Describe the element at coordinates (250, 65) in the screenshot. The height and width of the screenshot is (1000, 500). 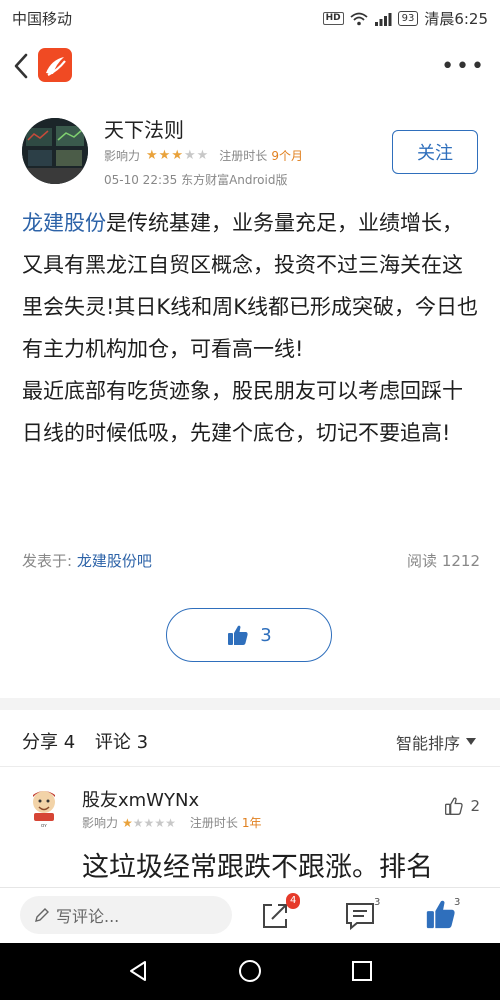
I see `top-bar: •••` at that location.